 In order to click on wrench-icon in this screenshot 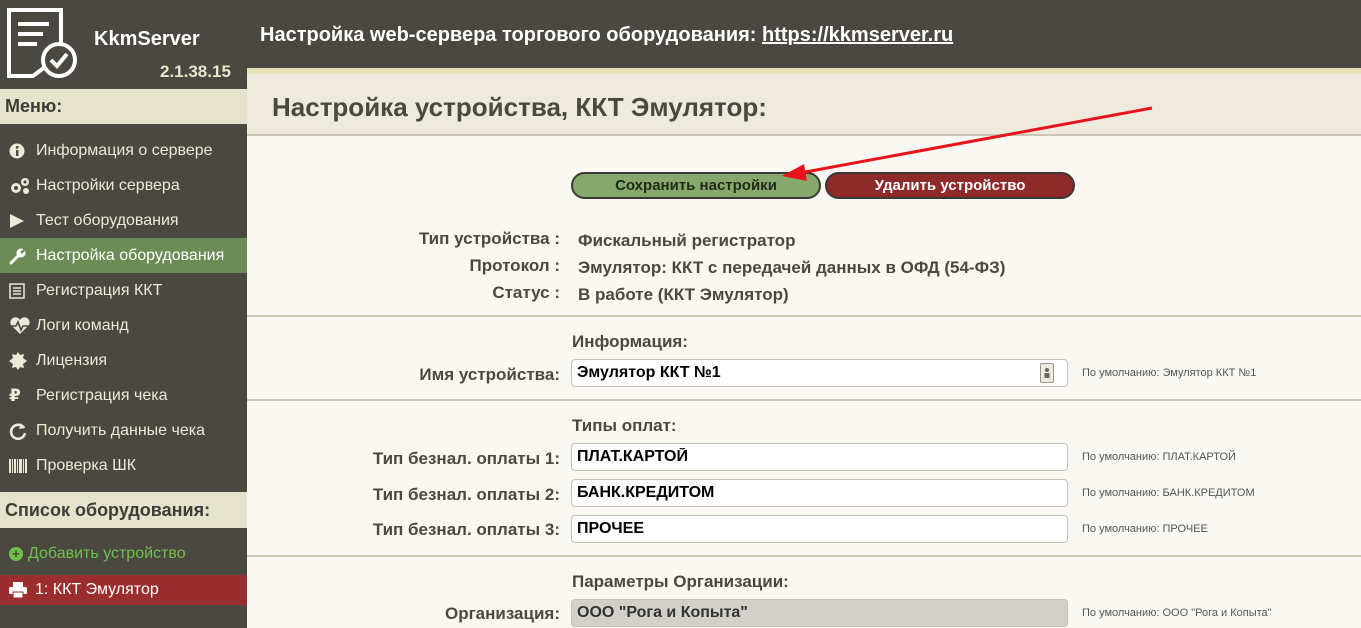, I will do `click(20, 256)`.